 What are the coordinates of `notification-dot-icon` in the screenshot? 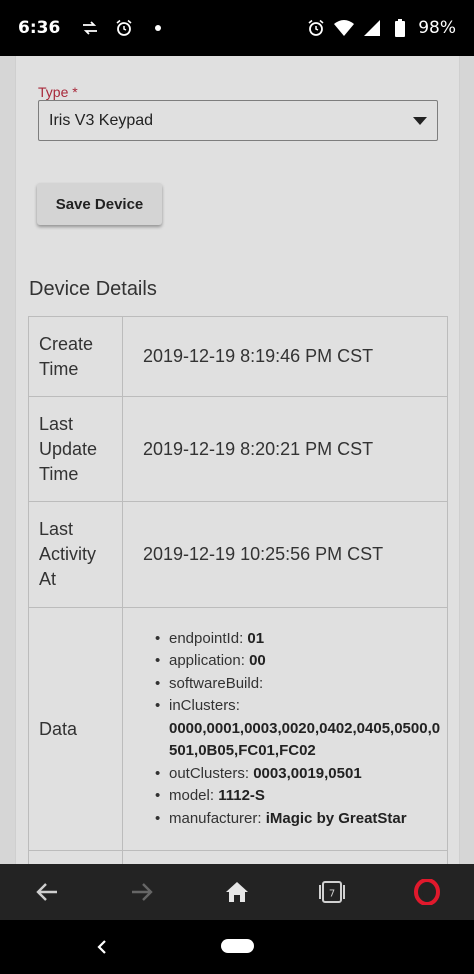 It's located at (158, 28).